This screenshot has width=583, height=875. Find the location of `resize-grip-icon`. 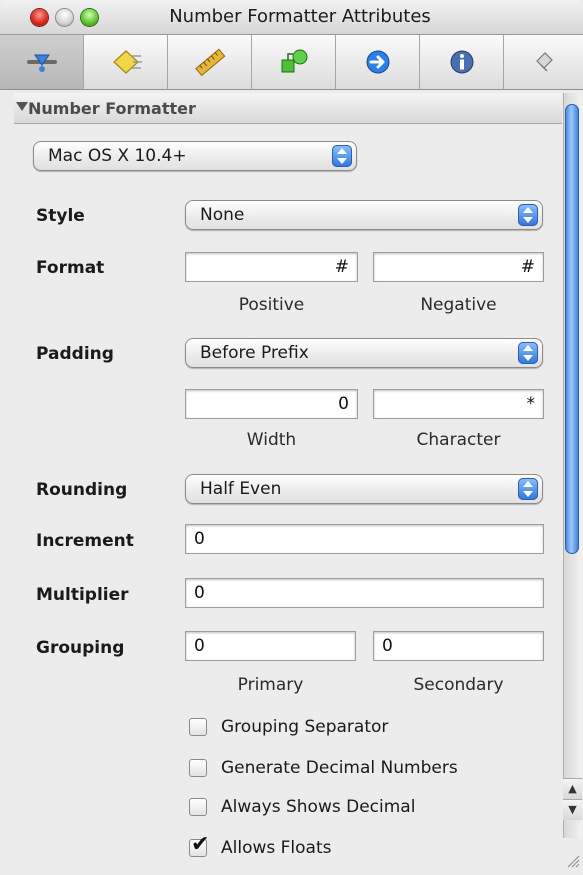

resize-grip-icon is located at coordinates (572, 860).